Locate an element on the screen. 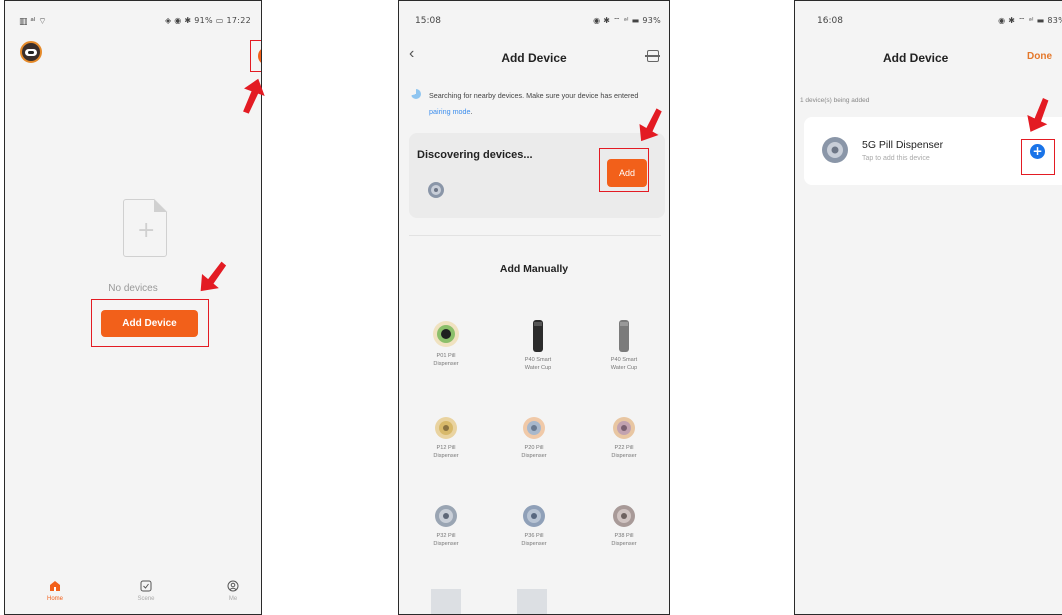 The image size is (1062, 615). home-icon is located at coordinates (55, 586).